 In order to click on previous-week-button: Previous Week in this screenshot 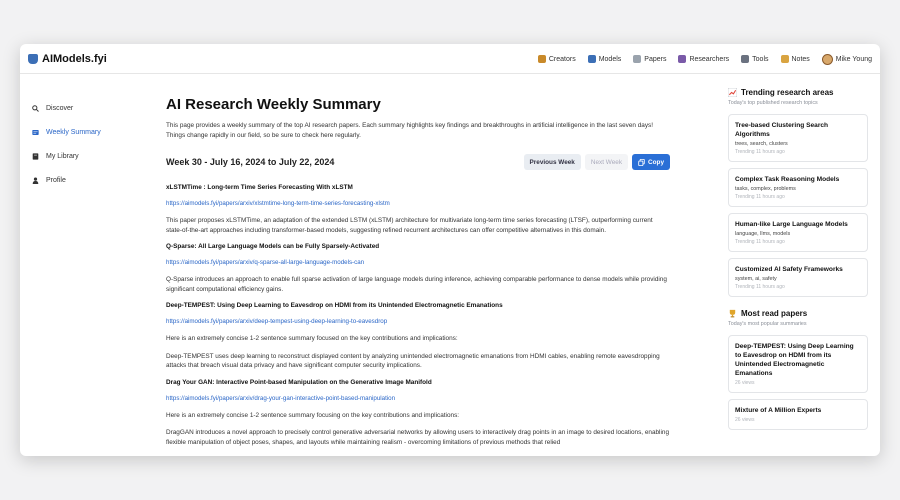, I will do `click(552, 162)`.